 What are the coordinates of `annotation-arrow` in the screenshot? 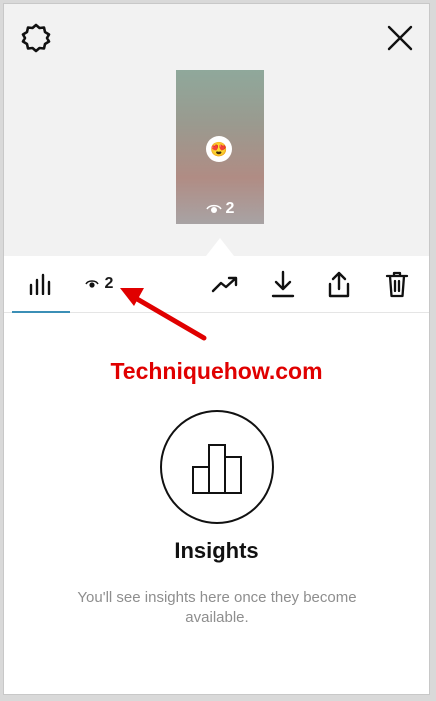 It's located at (163, 314).